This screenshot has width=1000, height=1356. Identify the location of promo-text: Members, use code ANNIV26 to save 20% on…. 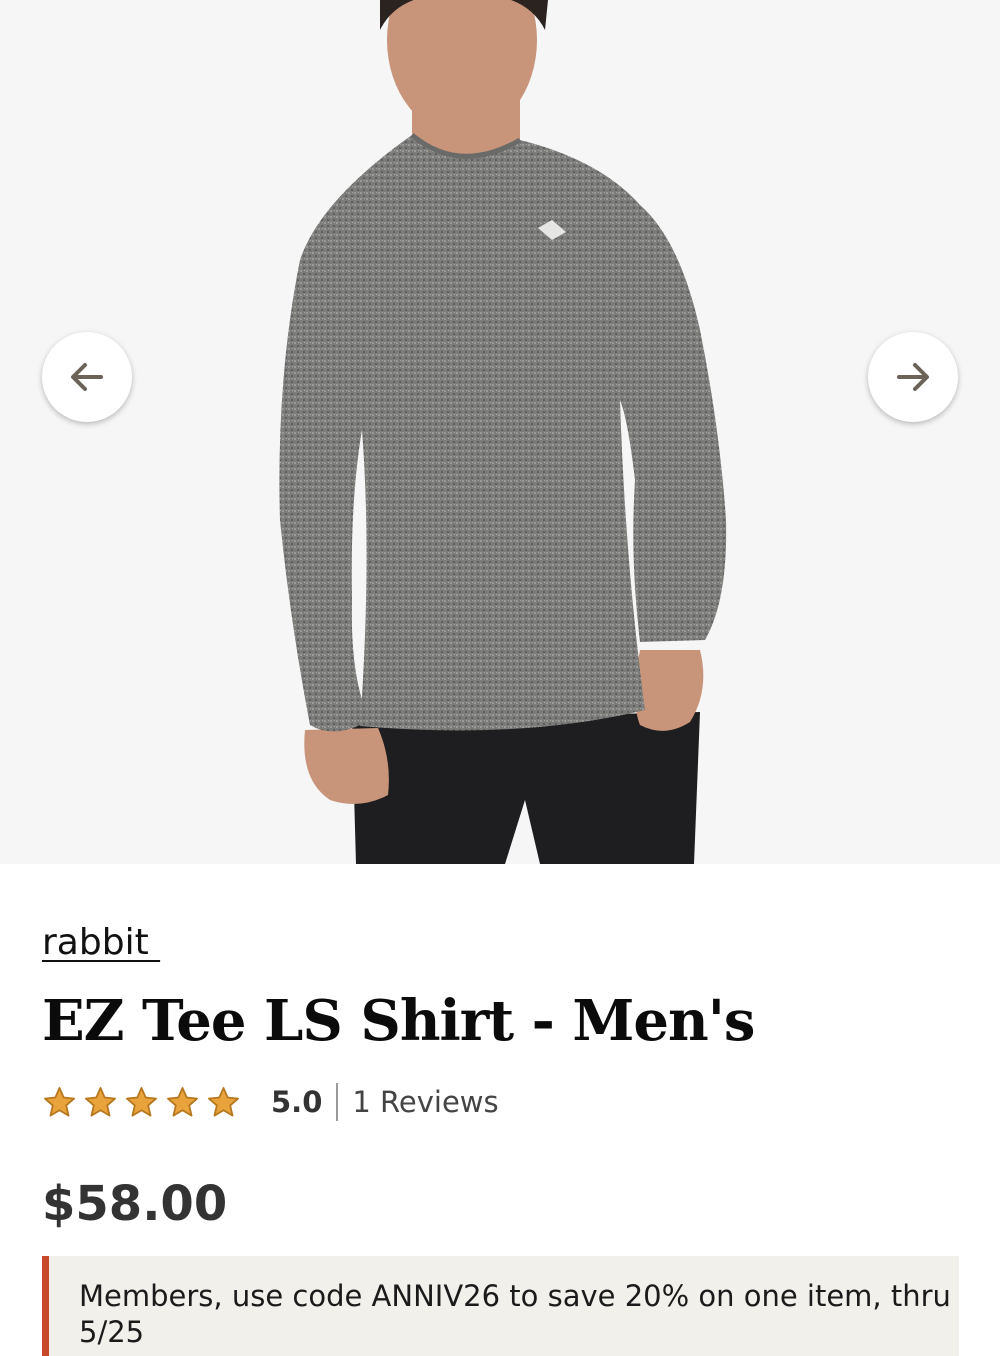
(515, 1314).